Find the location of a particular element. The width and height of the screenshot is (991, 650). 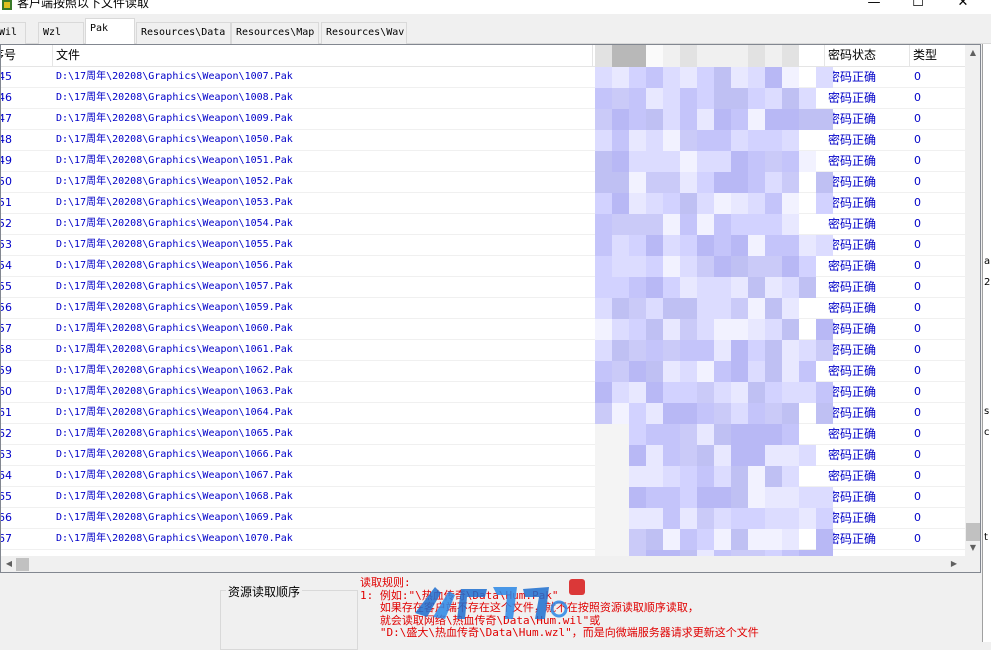

header-type: 类型 is located at coordinates (938, 56).